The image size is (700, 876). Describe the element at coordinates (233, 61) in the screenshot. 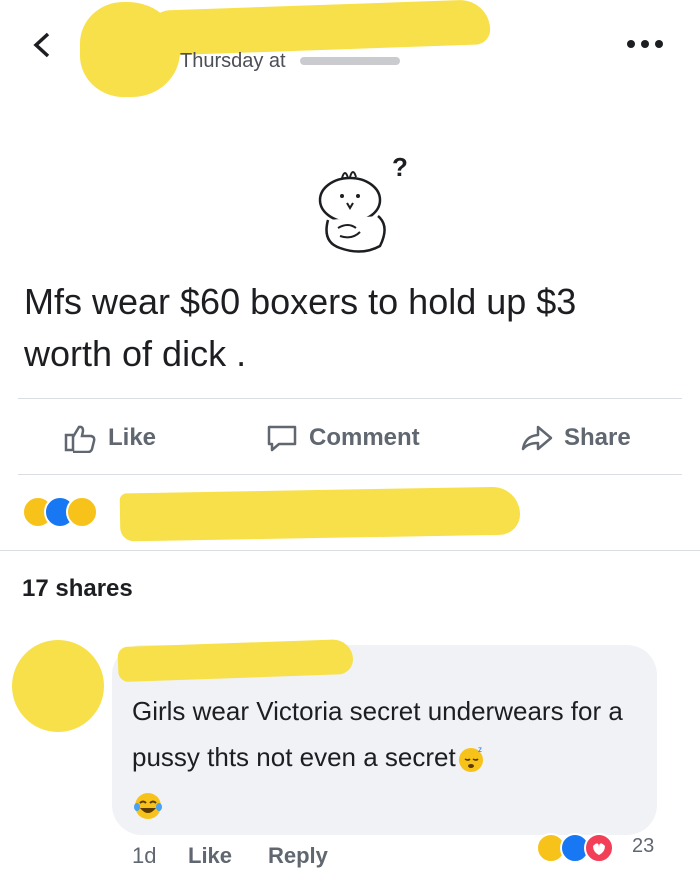

I see `post-timestamp: Thursday at` at that location.